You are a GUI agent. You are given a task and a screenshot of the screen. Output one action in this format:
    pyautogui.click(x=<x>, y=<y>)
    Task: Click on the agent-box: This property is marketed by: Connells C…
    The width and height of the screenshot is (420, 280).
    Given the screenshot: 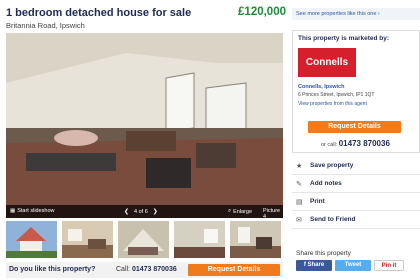 What is the action you would take?
    pyautogui.click(x=356, y=91)
    